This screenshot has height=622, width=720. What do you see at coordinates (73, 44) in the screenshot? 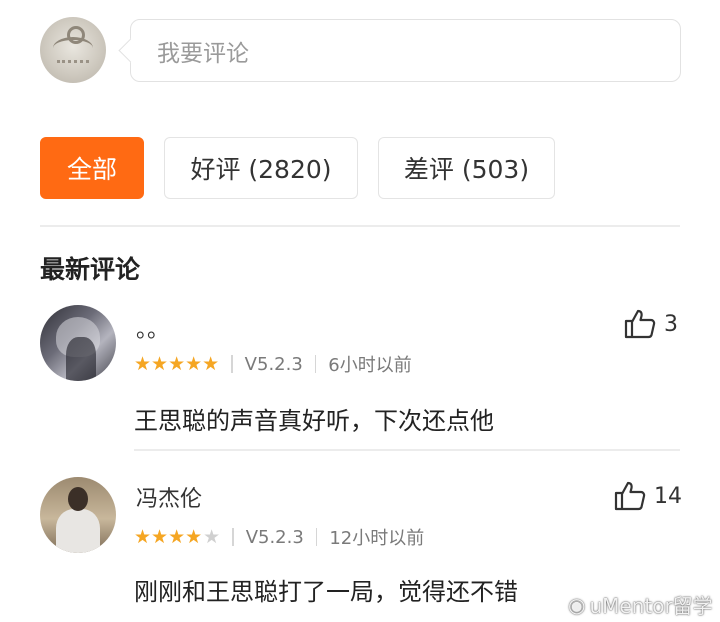
I see `avatar-ornament` at bounding box center [73, 44].